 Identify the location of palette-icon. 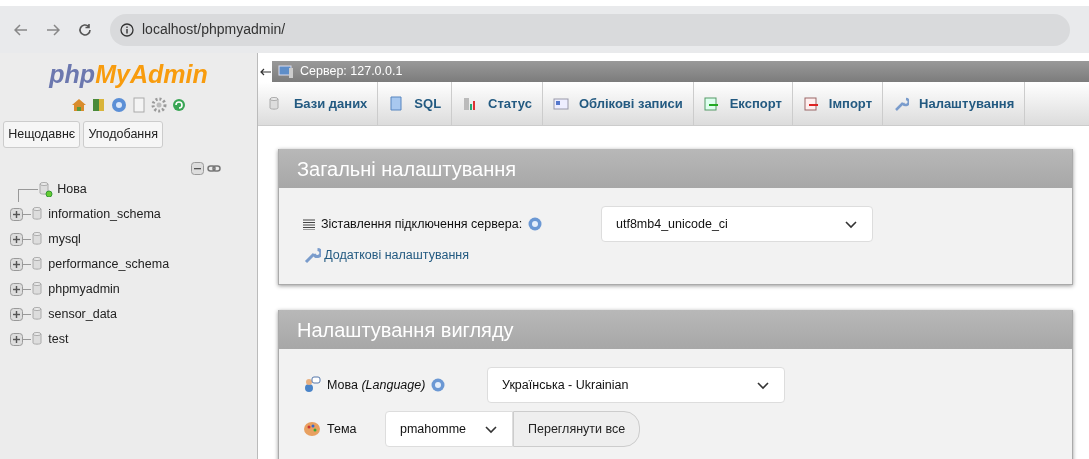
(312, 429).